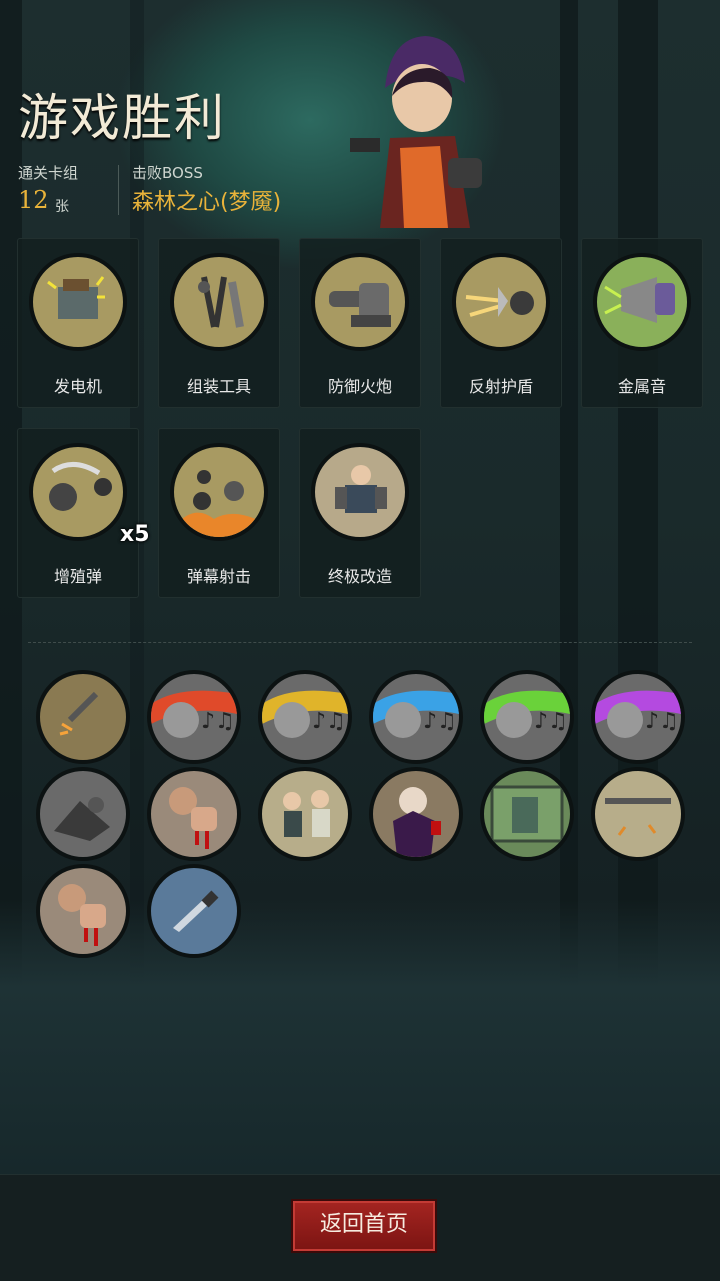 This screenshot has height=1281, width=720. I want to click on card-label: 金属音, so click(641, 386).